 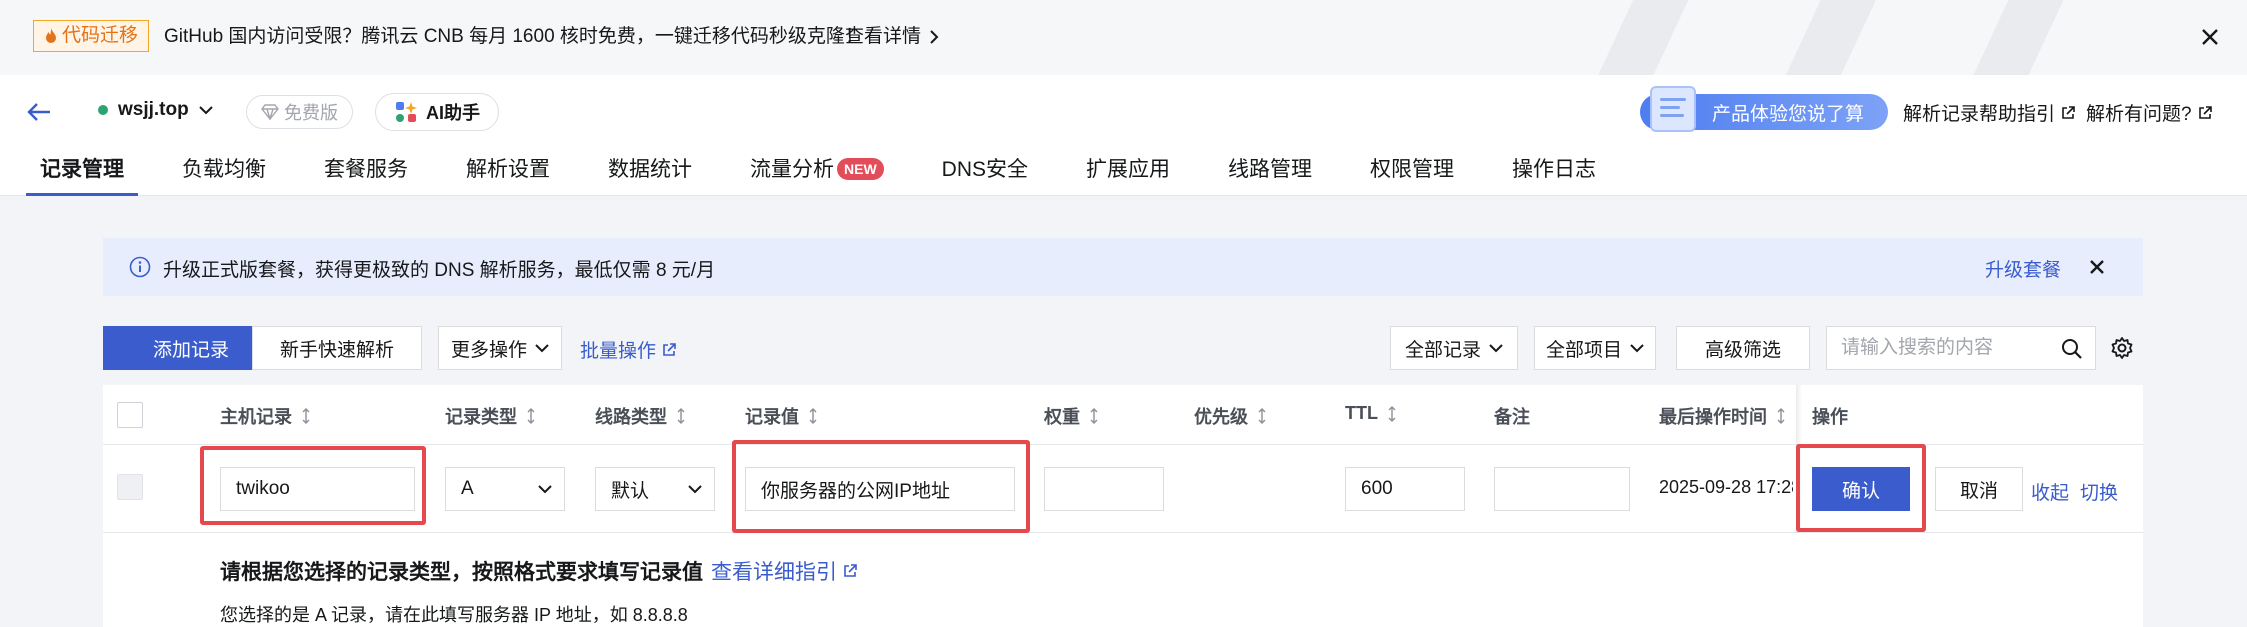 What do you see at coordinates (39, 112) in the screenshot?
I see `back-arrow-icon` at bounding box center [39, 112].